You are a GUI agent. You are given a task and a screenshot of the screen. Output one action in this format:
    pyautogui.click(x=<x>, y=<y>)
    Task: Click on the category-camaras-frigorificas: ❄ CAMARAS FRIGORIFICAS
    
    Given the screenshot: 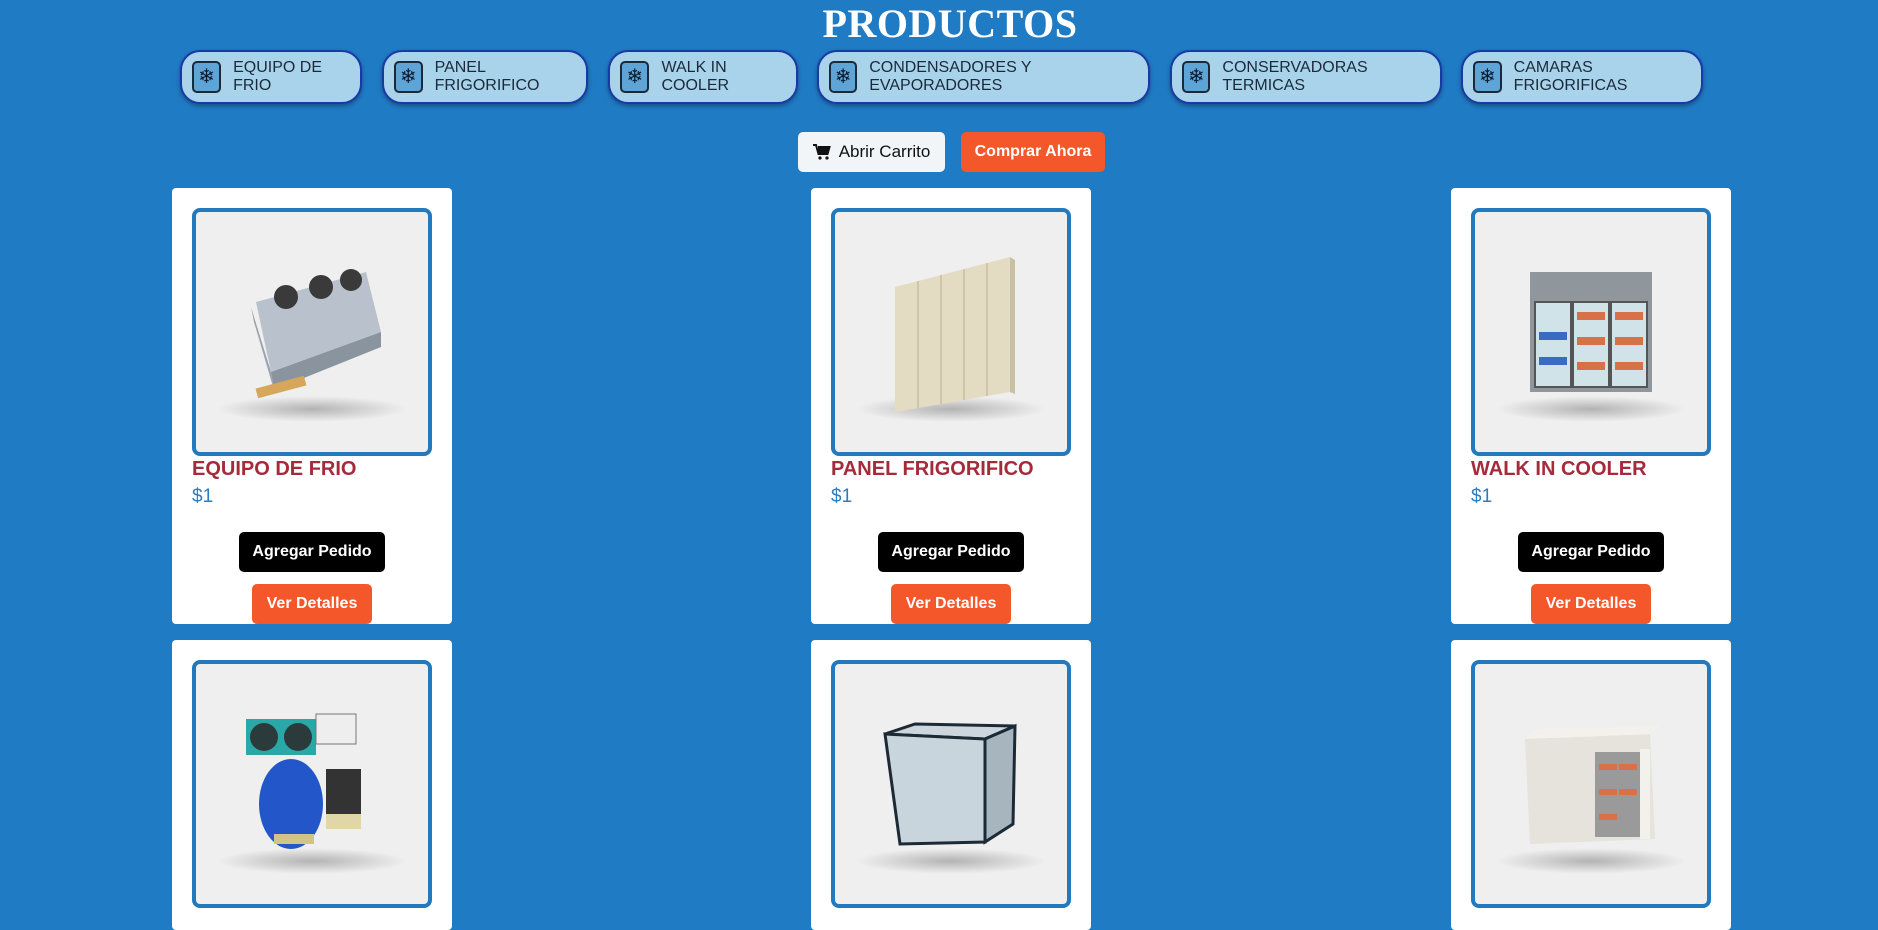 What is the action you would take?
    pyautogui.click(x=1582, y=77)
    